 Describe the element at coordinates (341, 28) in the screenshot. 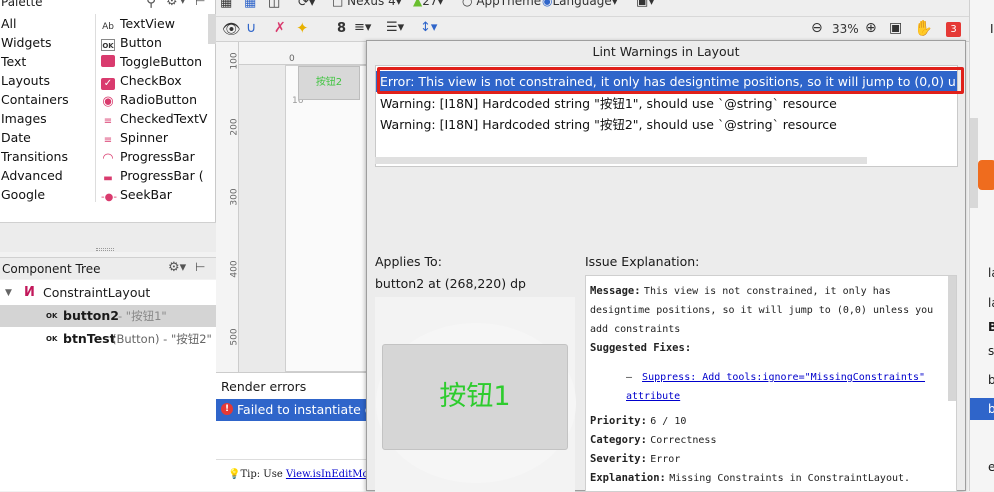

I see `default-margin: 8` at that location.